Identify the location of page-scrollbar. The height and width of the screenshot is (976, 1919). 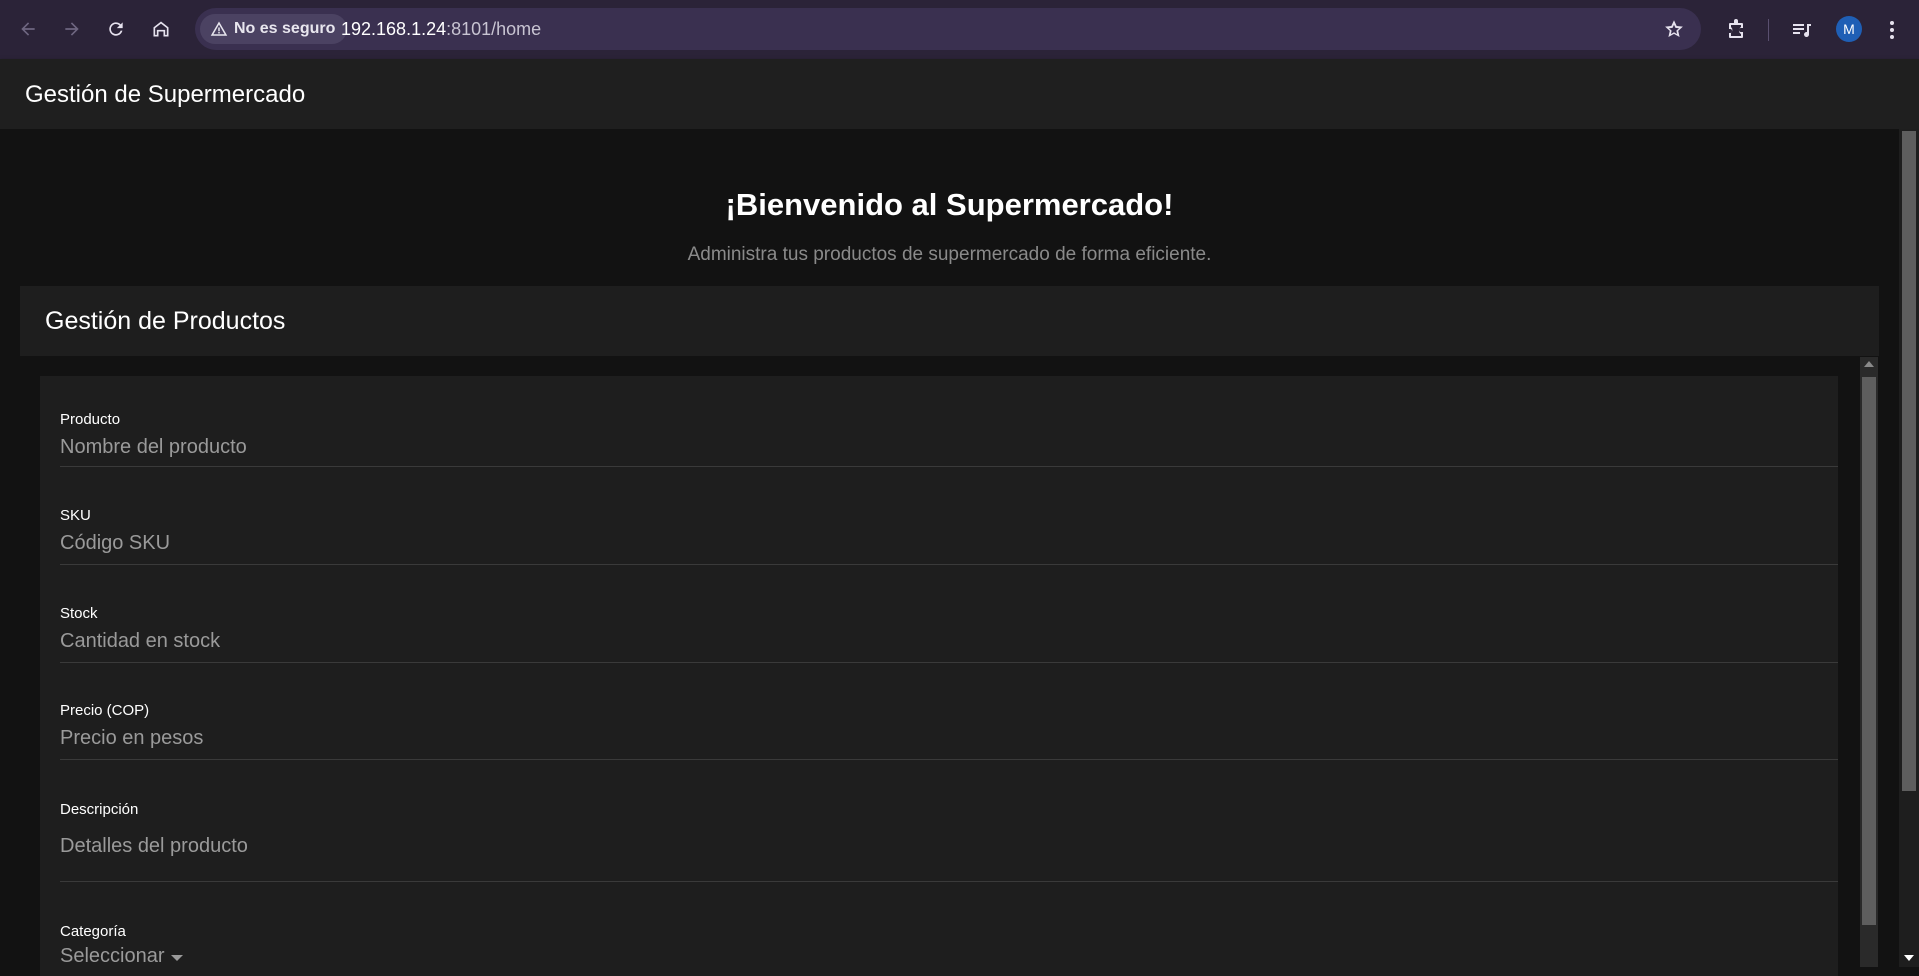
(1909, 548).